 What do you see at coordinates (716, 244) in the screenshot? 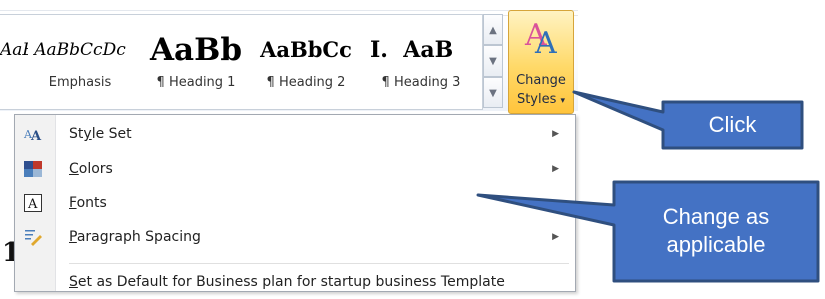
I see `callout-change-line2: applicable` at bounding box center [716, 244].